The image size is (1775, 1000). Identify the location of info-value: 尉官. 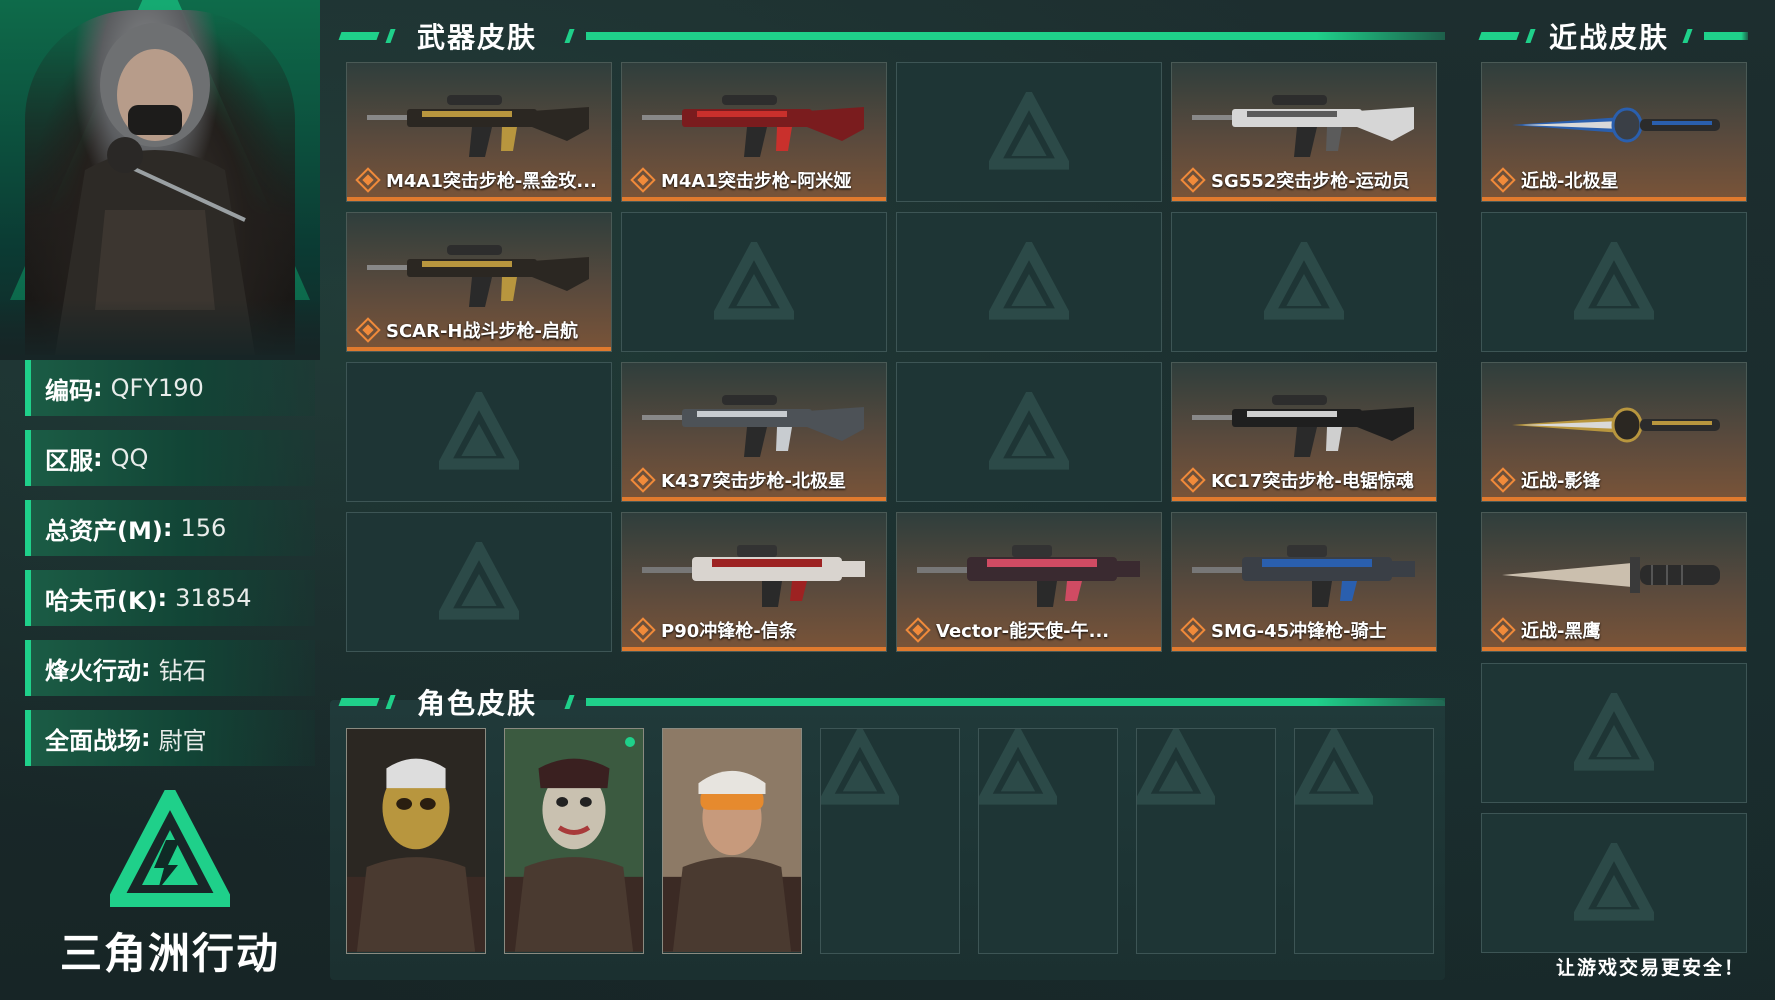
(182, 740).